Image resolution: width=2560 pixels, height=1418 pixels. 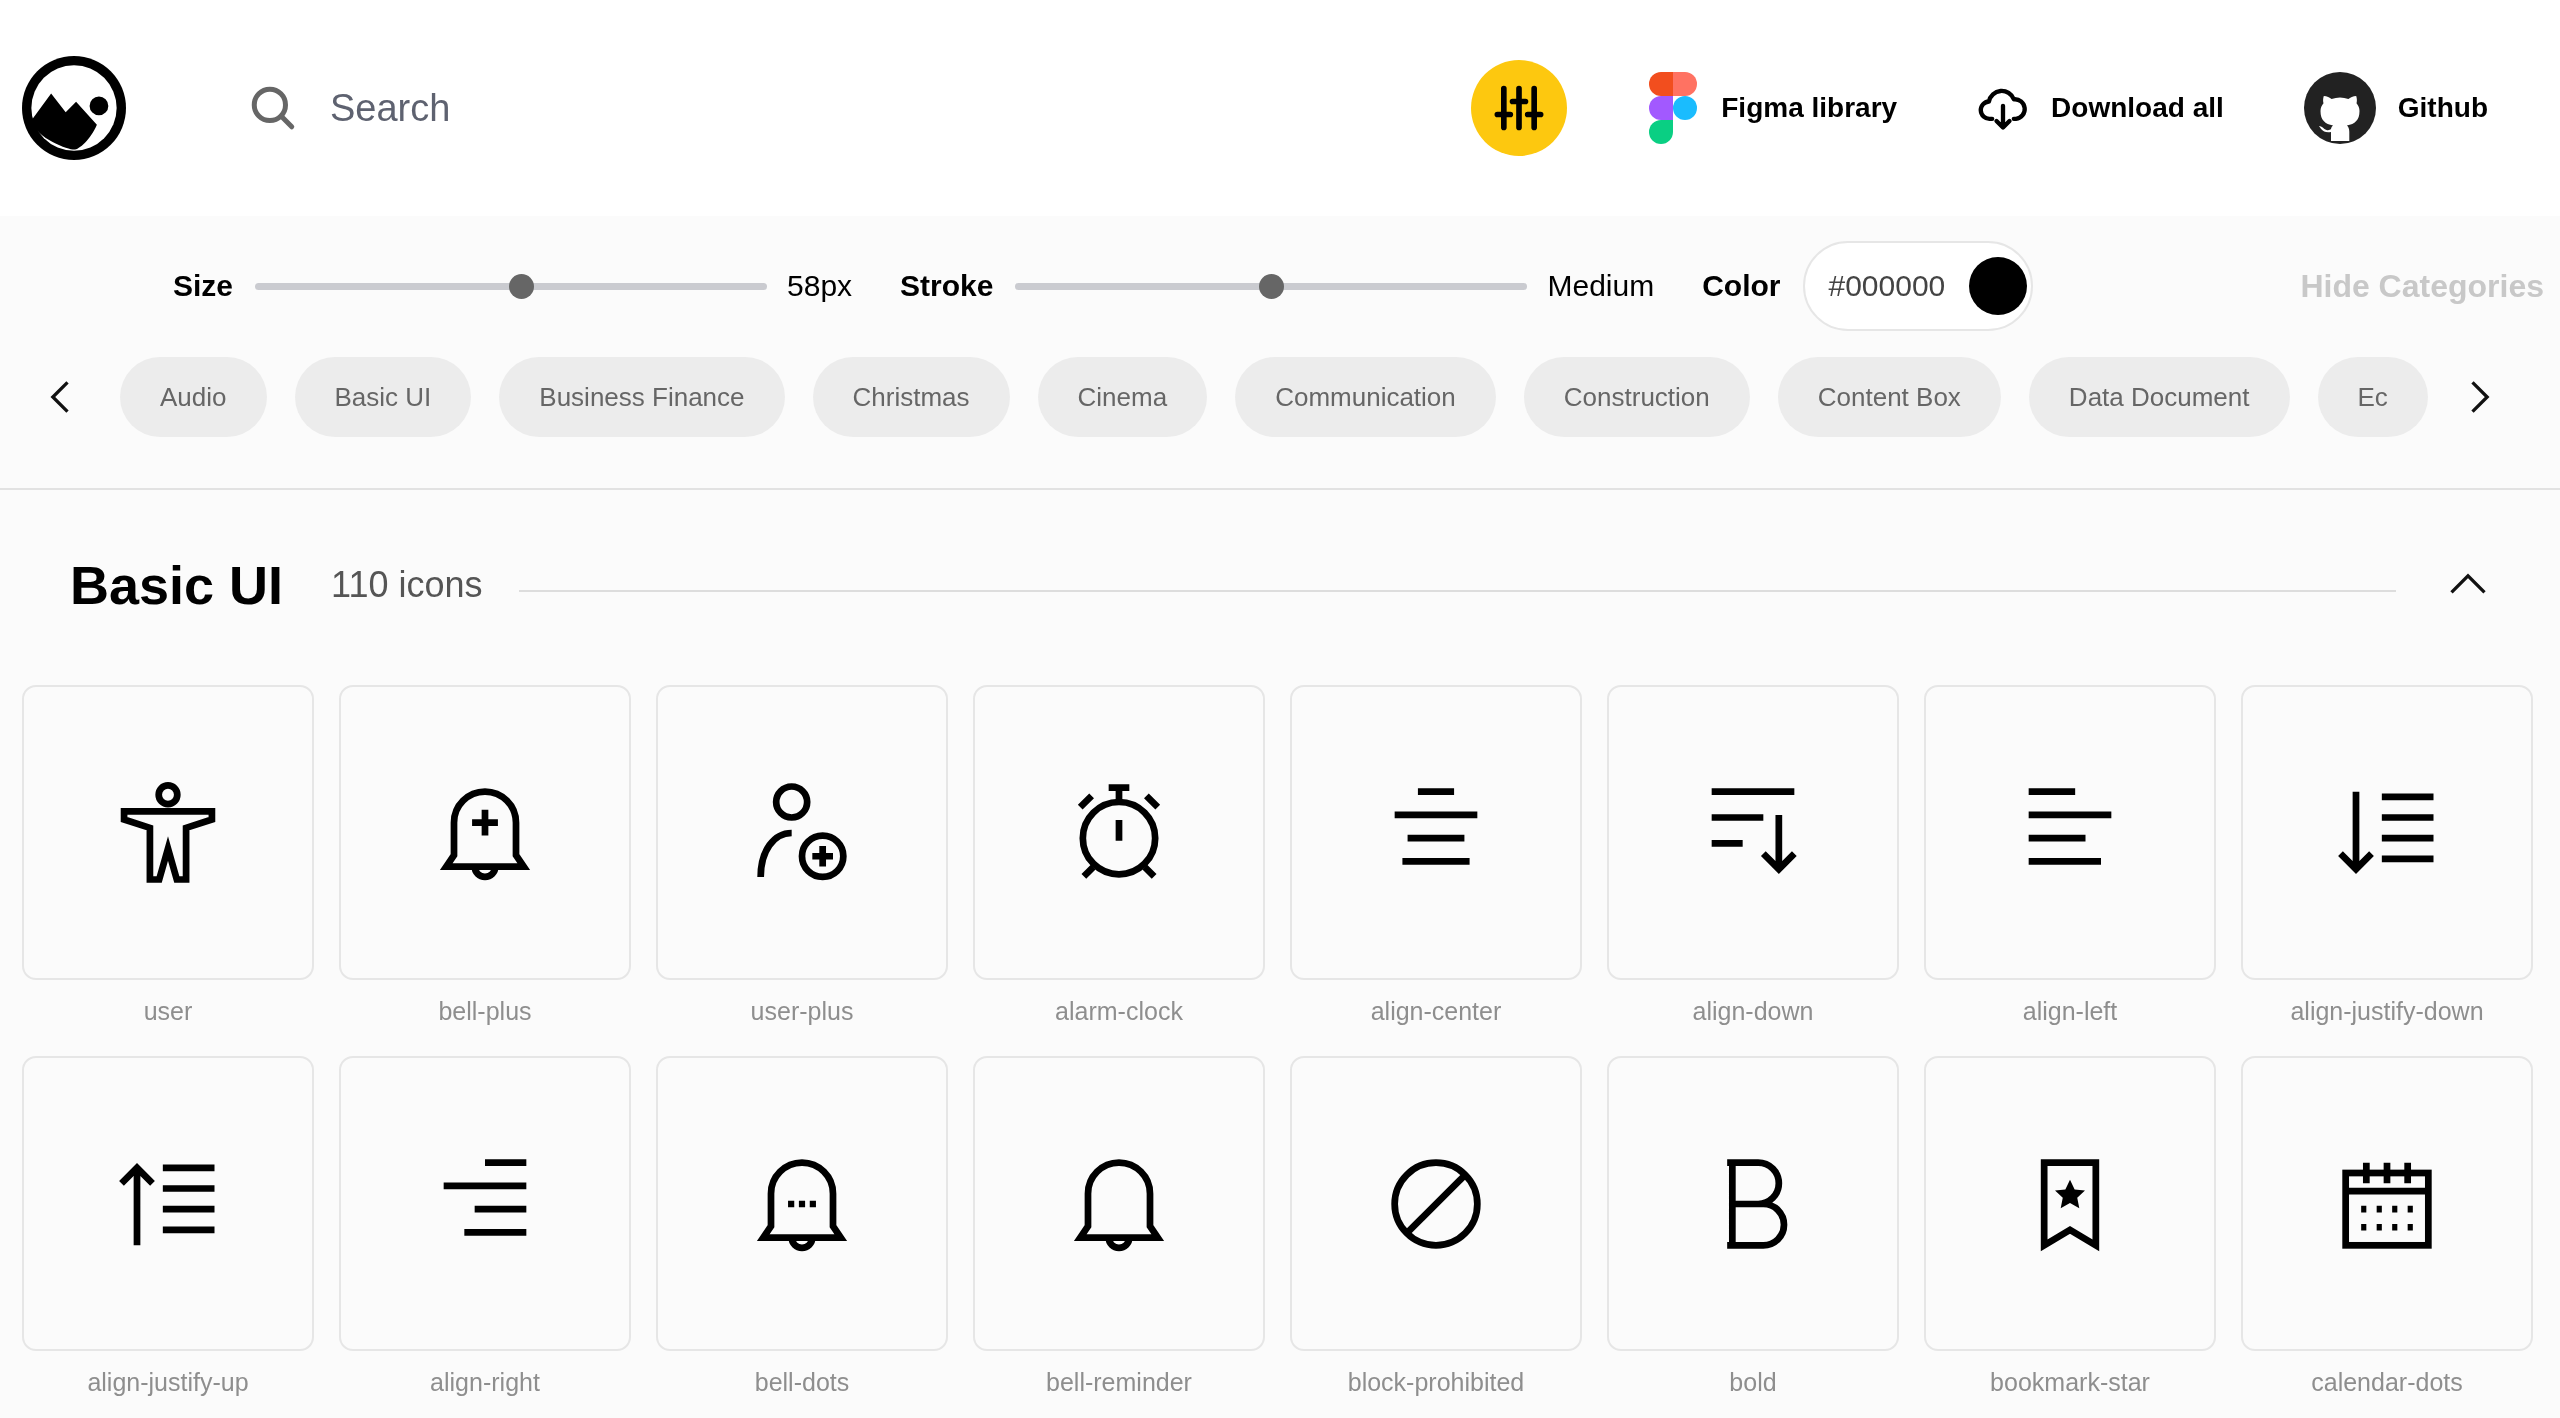 What do you see at coordinates (485, 1382) in the screenshot?
I see `icon-name: align-right` at bounding box center [485, 1382].